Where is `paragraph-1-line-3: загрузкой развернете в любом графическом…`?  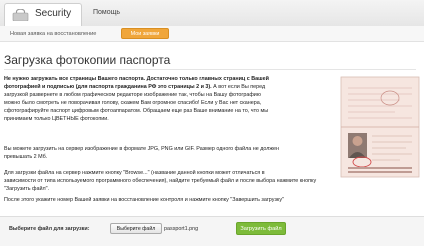 paragraph-1-line-3: загрузкой развернете в любом графическом… is located at coordinates (132, 95).